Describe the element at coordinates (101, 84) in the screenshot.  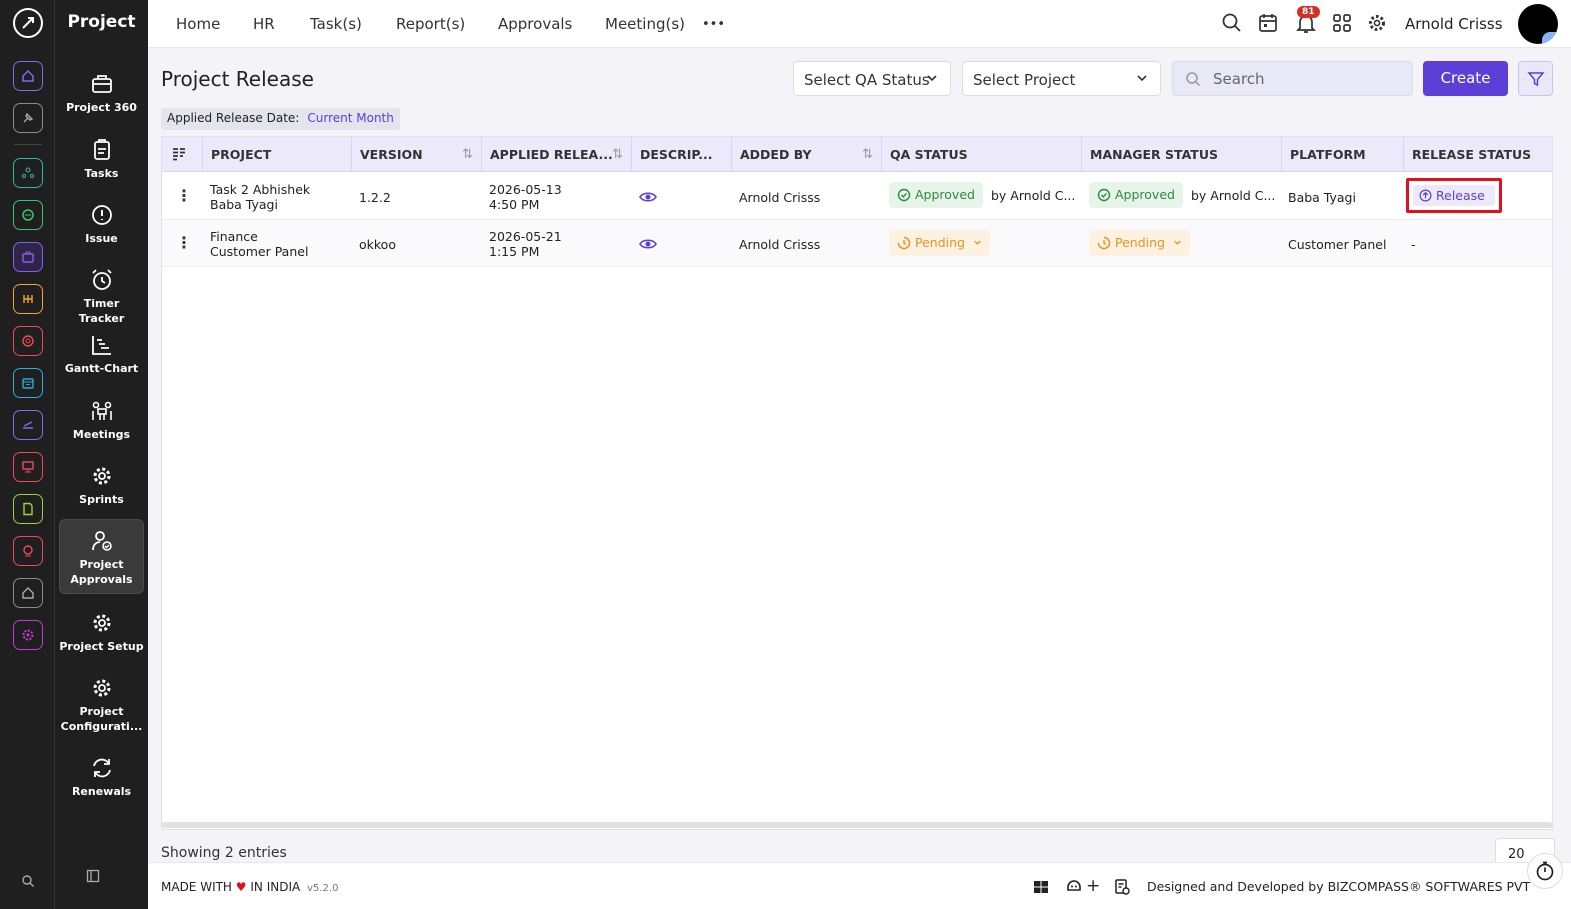
I see `briefcase-icon` at that location.